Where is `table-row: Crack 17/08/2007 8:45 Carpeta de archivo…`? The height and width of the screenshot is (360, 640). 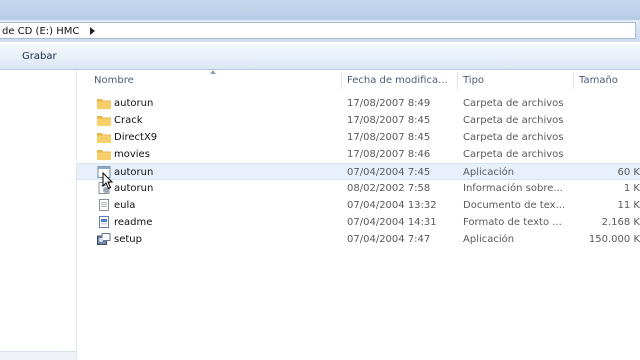
table-row: Crack 17/08/2007 8:45 Carpeta de archivo… is located at coordinates (358, 120).